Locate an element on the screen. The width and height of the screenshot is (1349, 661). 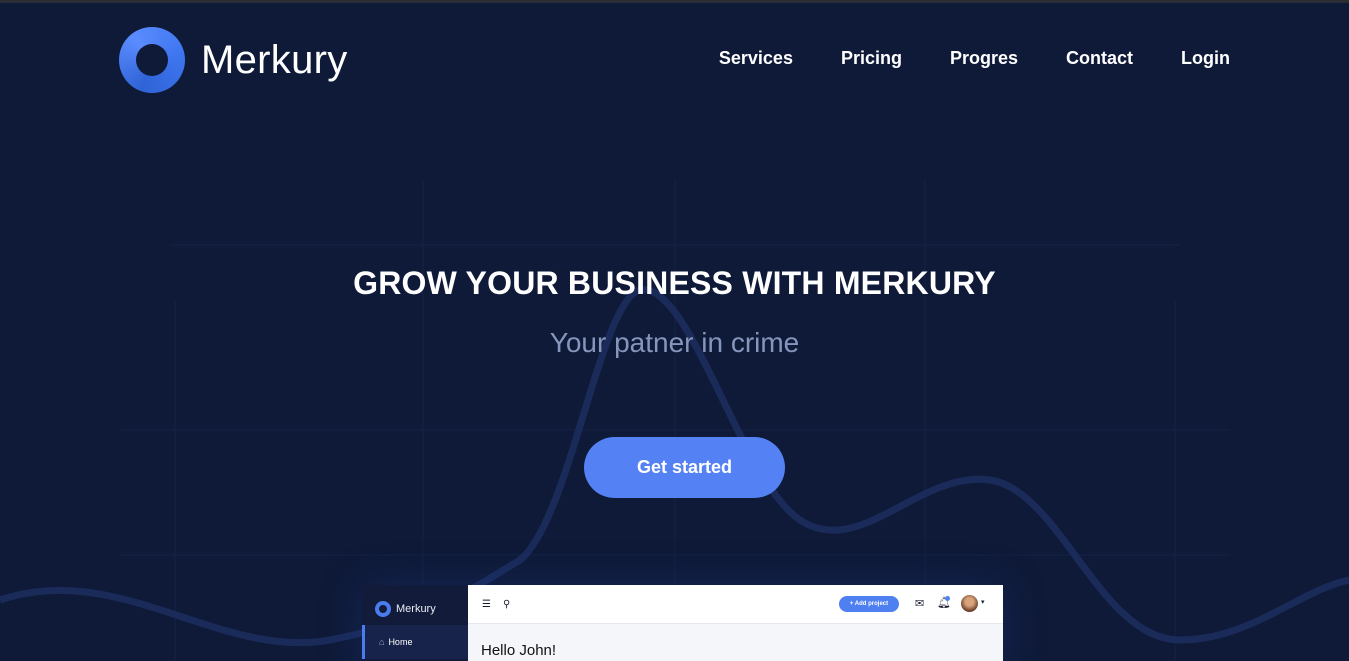
preview-brand-name: Merkury is located at coordinates (416, 609).